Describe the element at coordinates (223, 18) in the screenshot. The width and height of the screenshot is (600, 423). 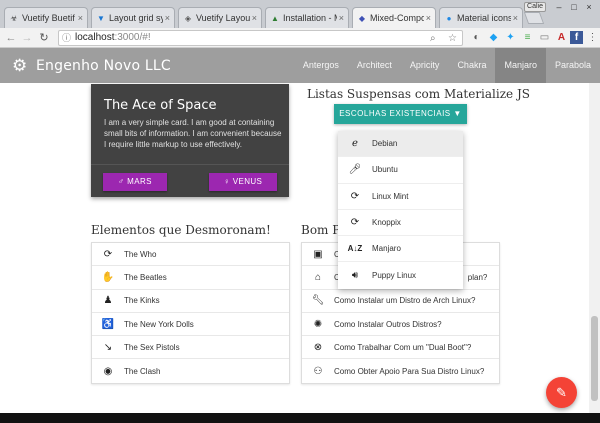
I see `tab-title: Vuetify Layout` at that location.